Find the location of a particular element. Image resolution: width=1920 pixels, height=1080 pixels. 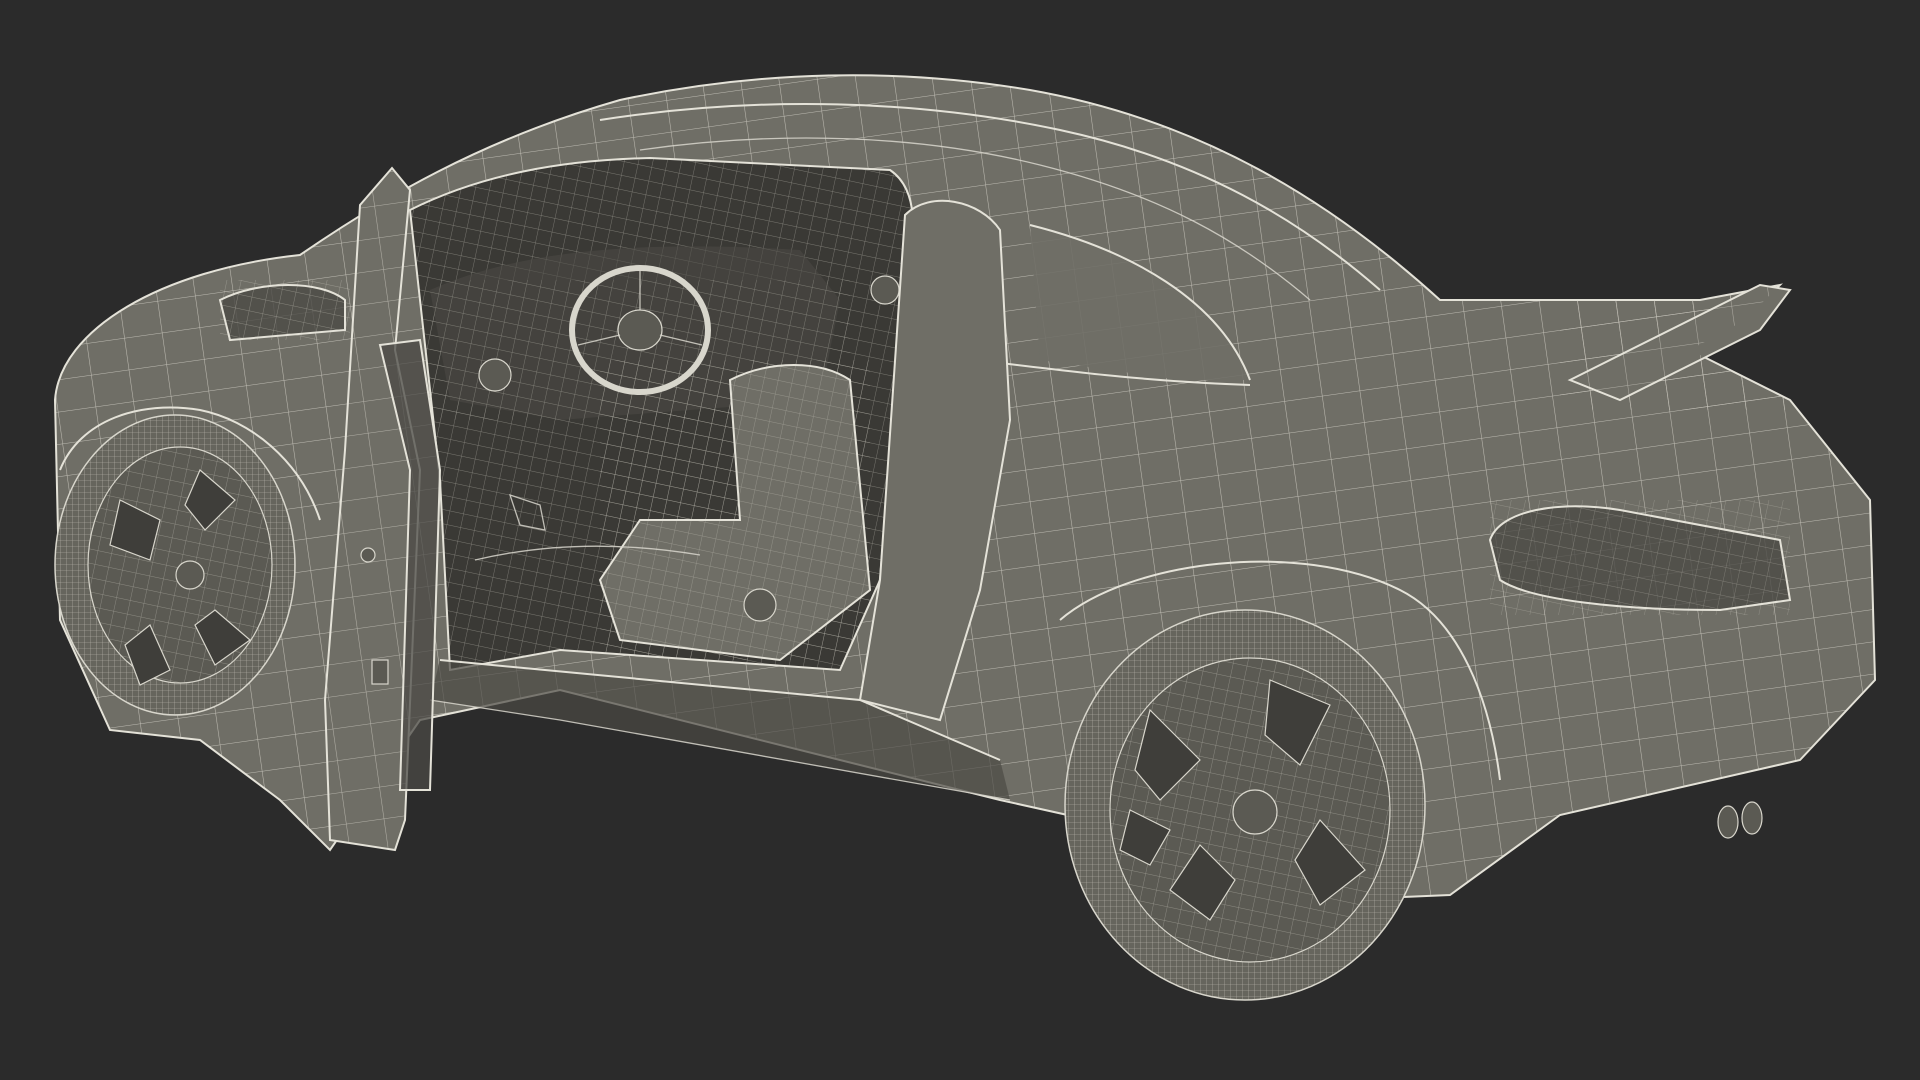

exhaust-pipes is located at coordinates (1740, 820).